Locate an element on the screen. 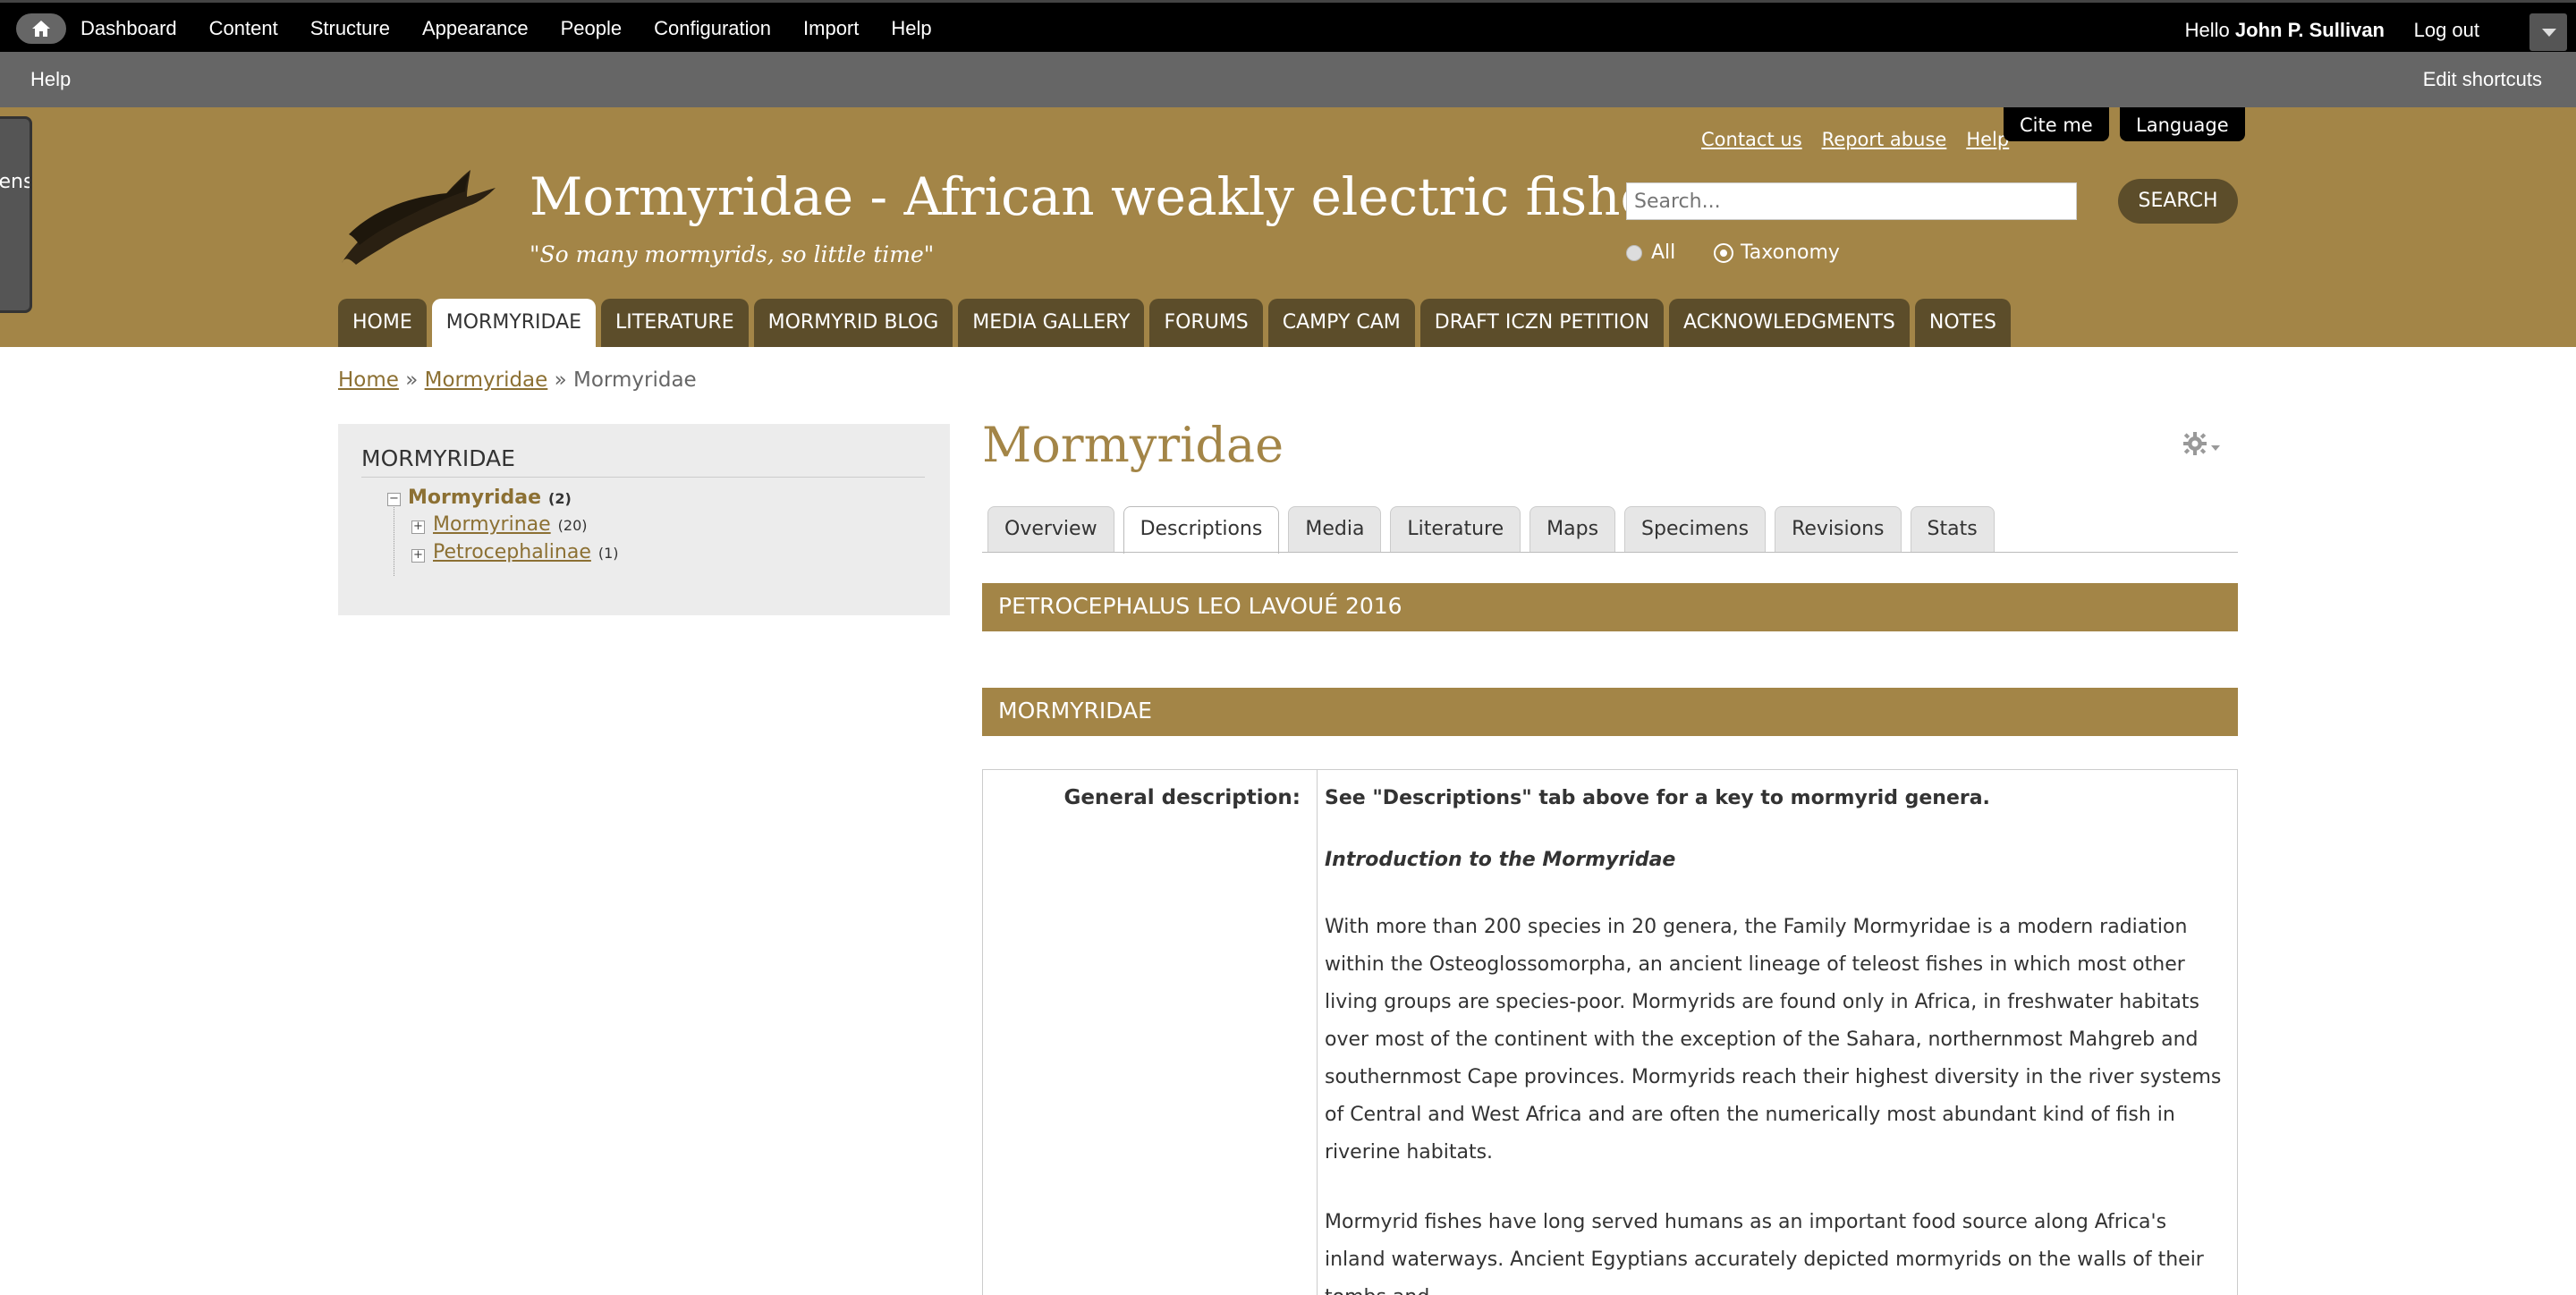  admin-menu-content: Content is located at coordinates (243, 28).